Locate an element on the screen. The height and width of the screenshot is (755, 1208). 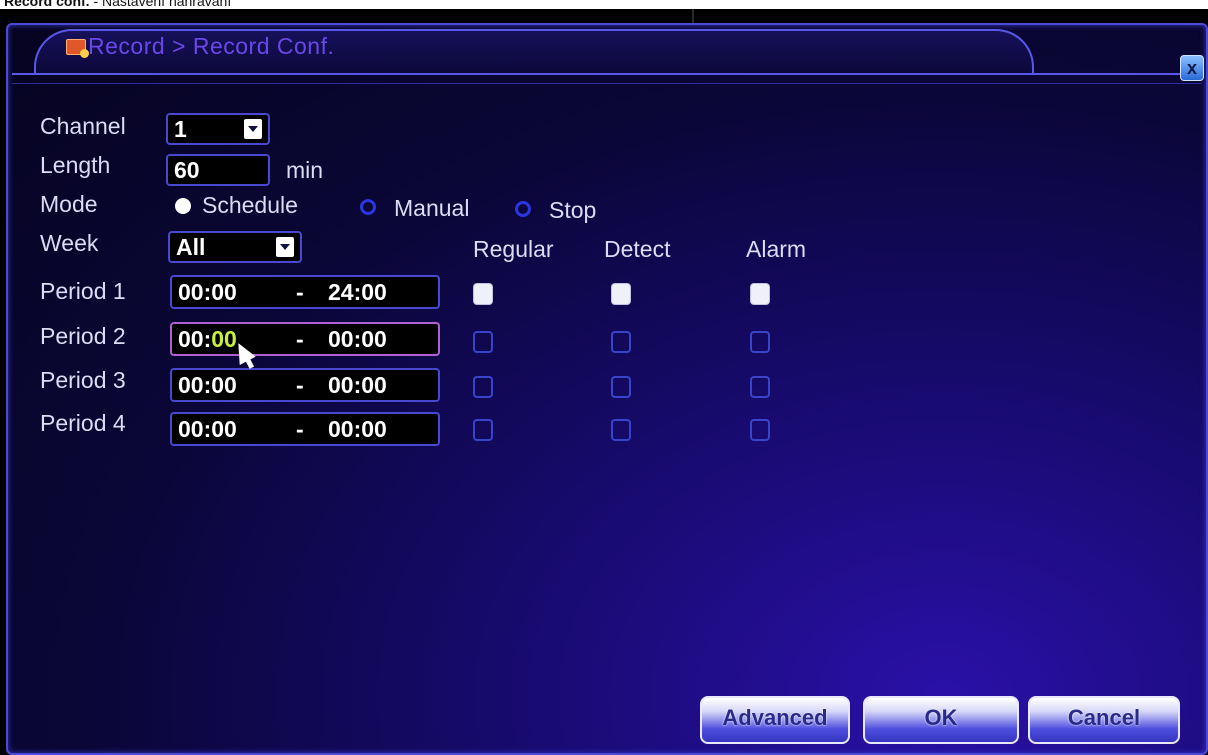
title-bar: Record > Record Conf. x is located at coordinates (607, 55).